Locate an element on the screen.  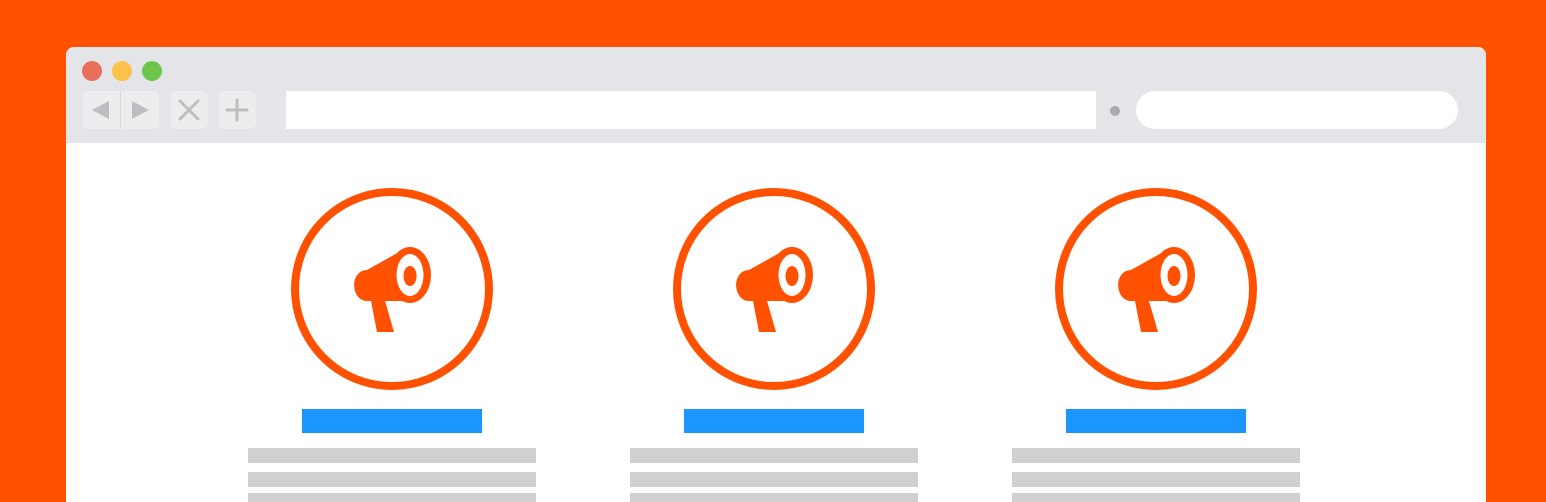
toolbar-separator-dot is located at coordinates (1115, 111).